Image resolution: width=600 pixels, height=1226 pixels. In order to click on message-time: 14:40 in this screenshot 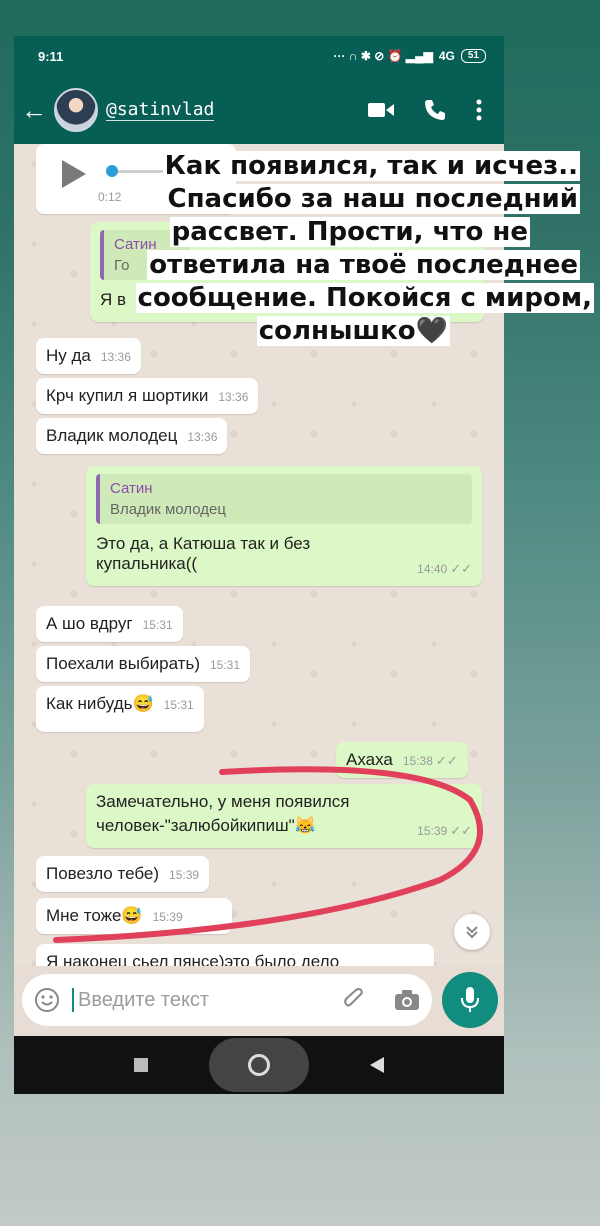, I will do `click(432, 569)`.